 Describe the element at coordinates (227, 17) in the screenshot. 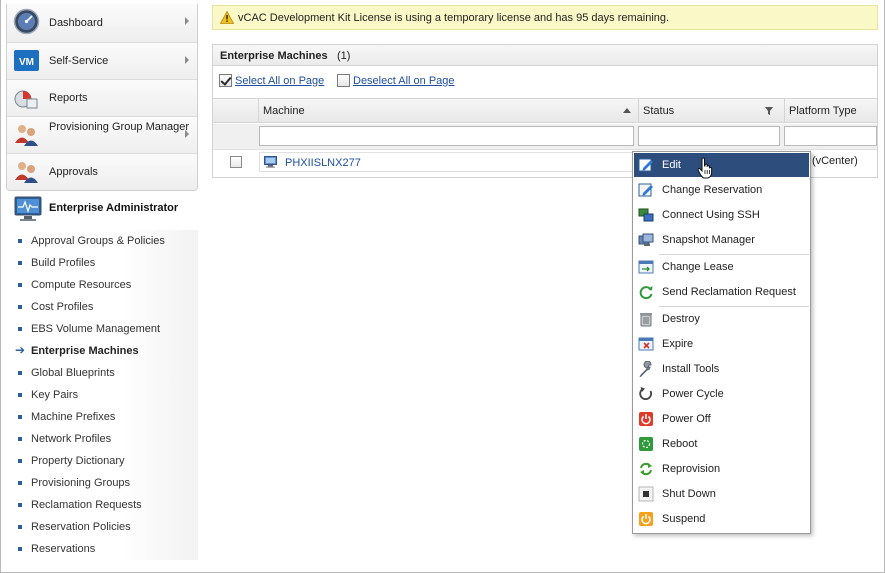

I see `warning-icon` at that location.